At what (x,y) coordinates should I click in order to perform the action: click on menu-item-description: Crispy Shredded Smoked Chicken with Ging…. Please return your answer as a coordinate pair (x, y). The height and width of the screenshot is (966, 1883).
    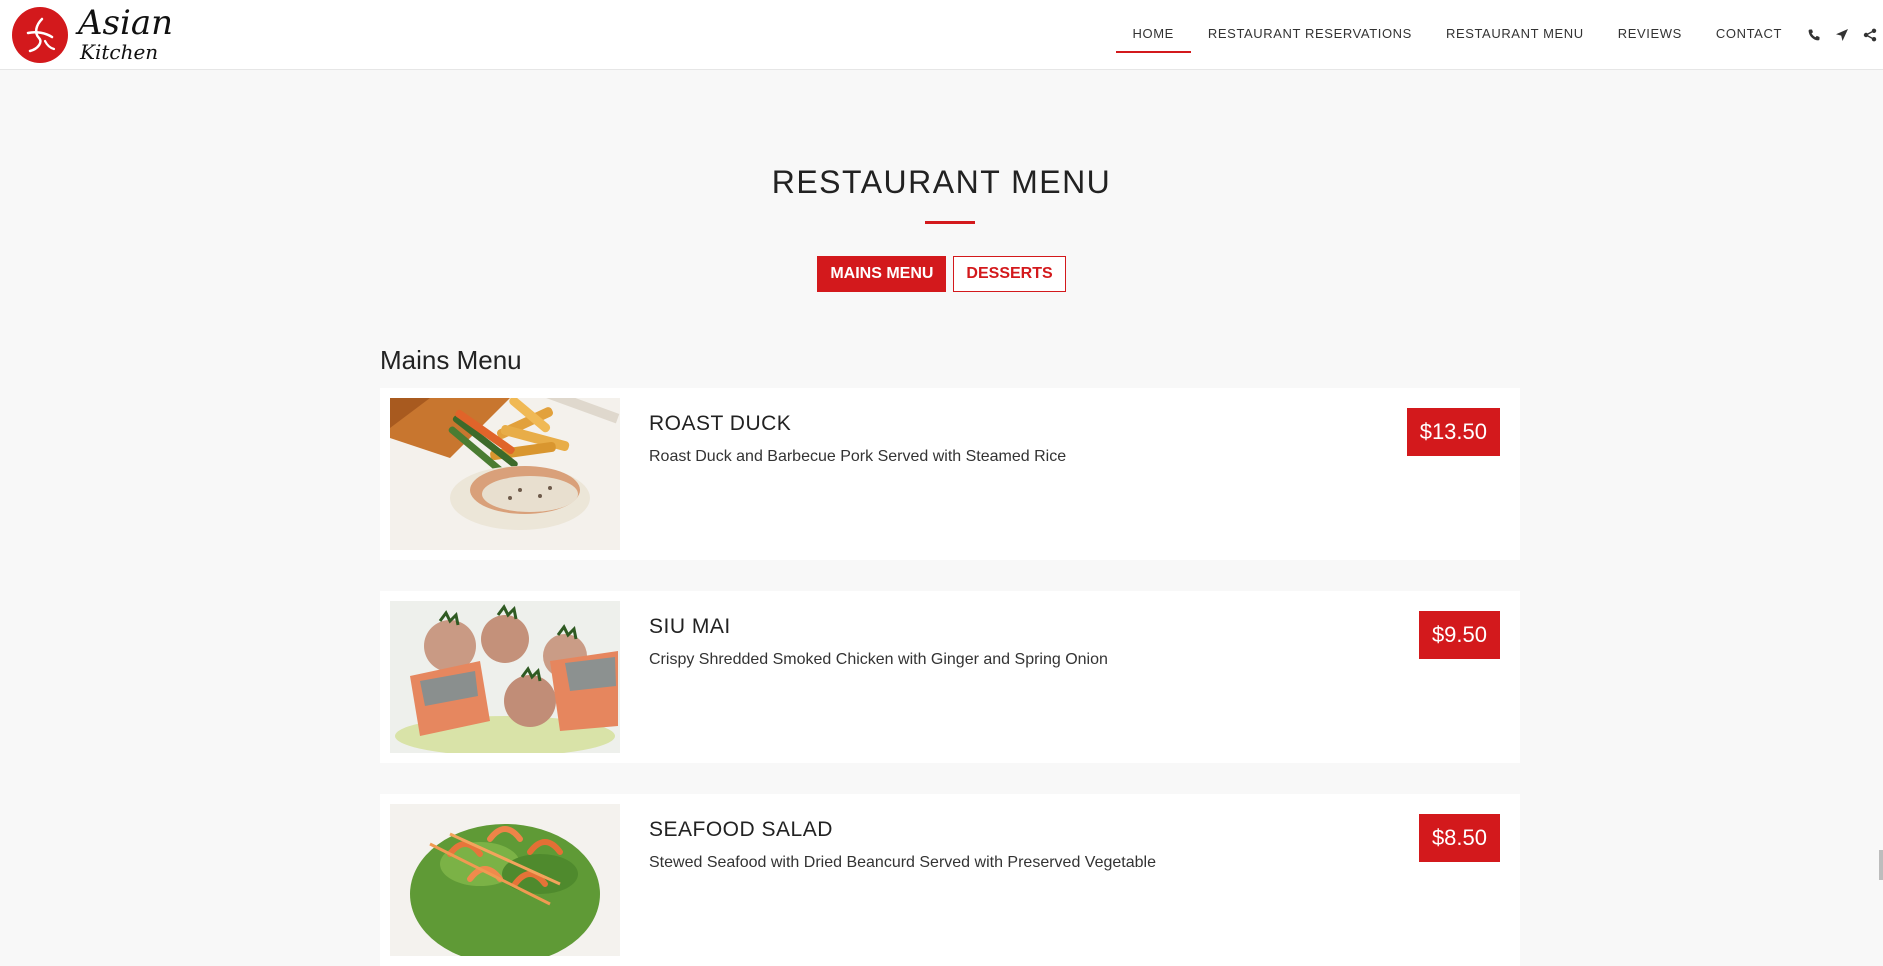
    Looking at the image, I should click on (878, 659).